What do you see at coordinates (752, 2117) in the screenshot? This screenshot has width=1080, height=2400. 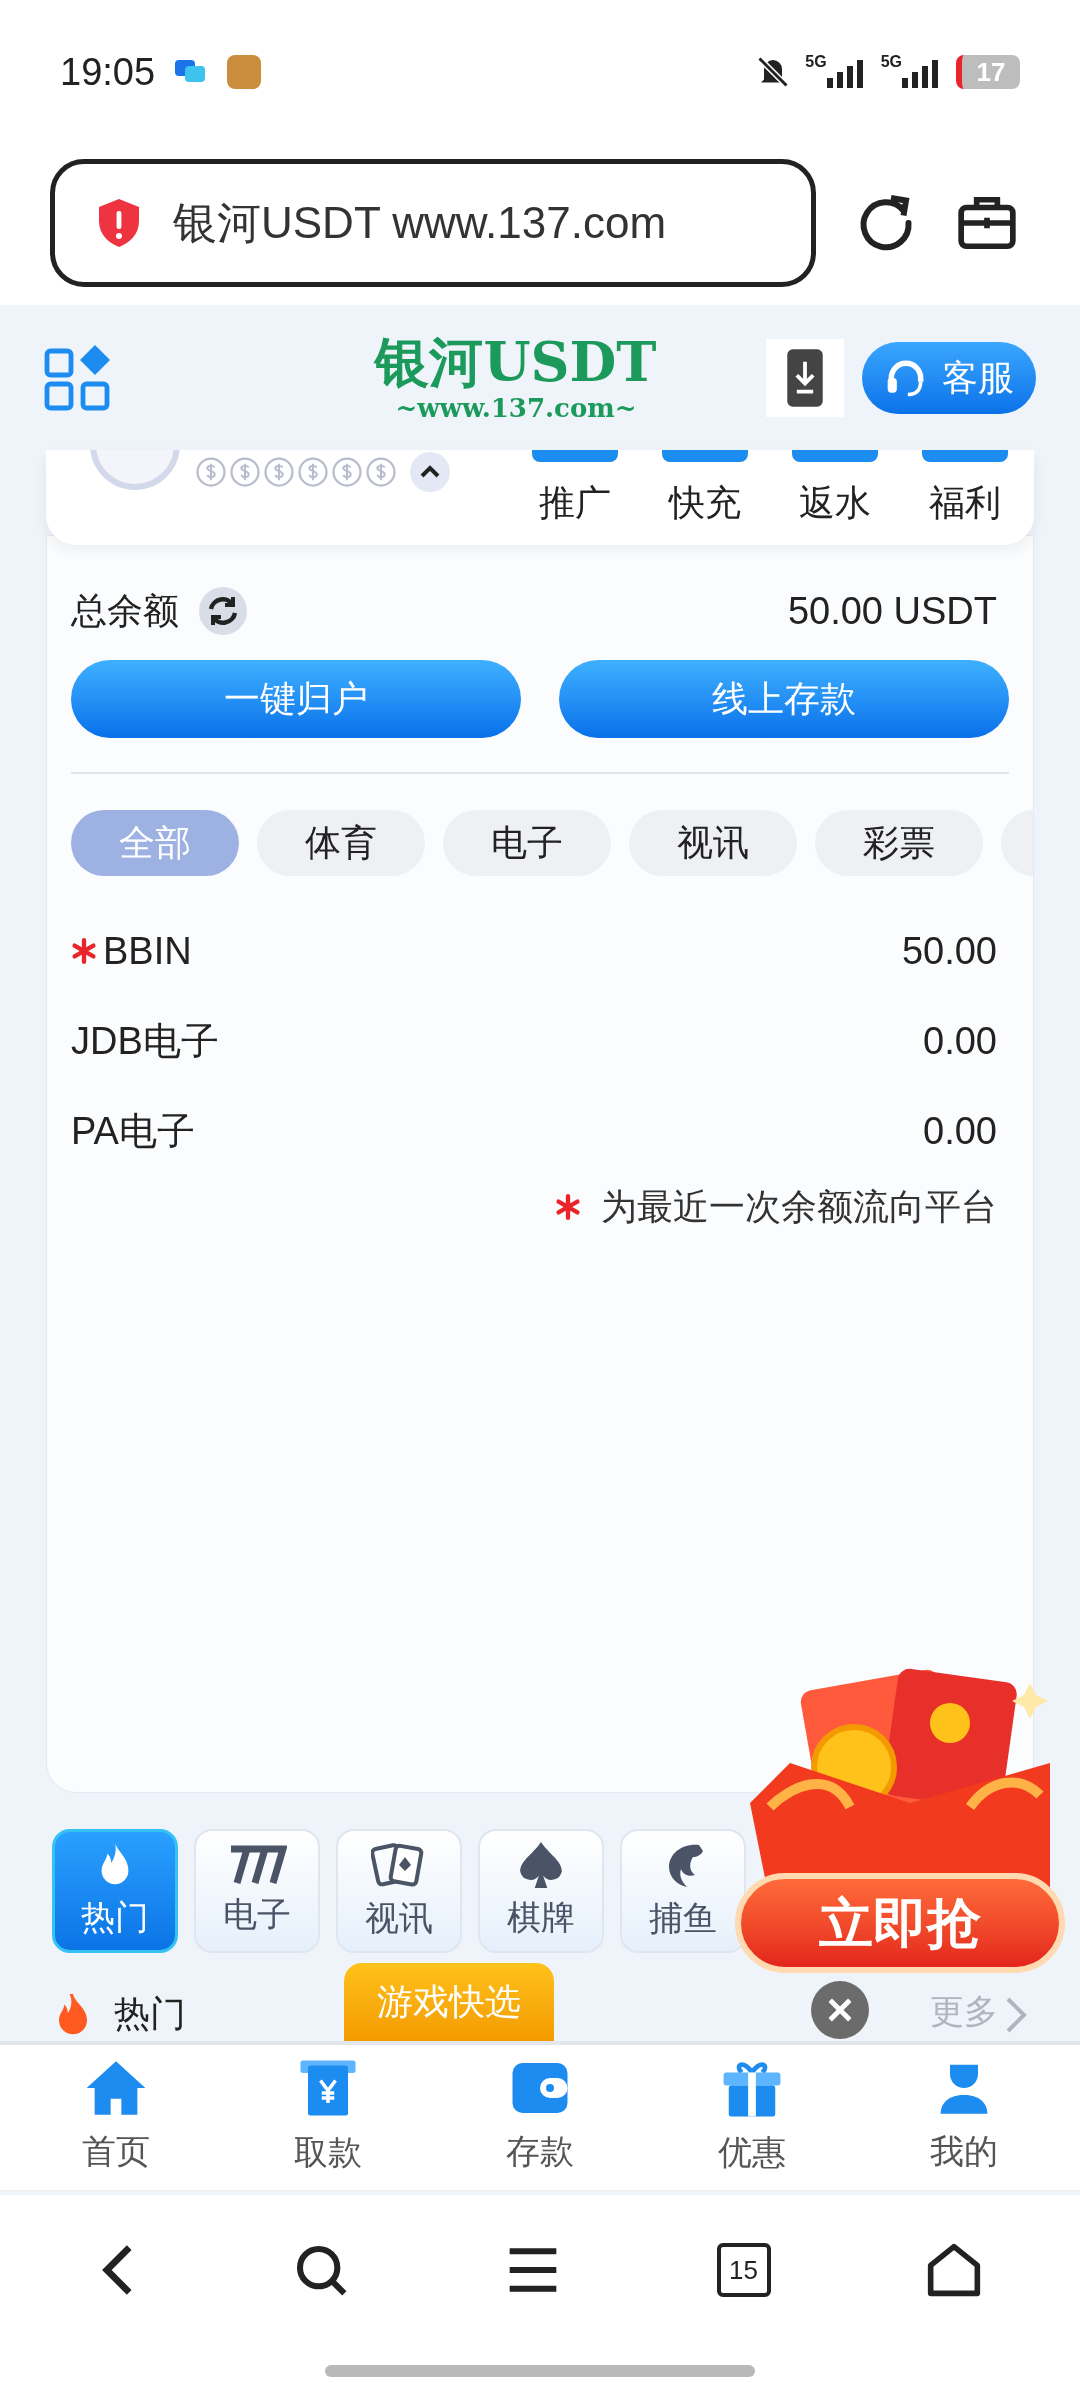 I see `nav-item: 优惠` at bounding box center [752, 2117].